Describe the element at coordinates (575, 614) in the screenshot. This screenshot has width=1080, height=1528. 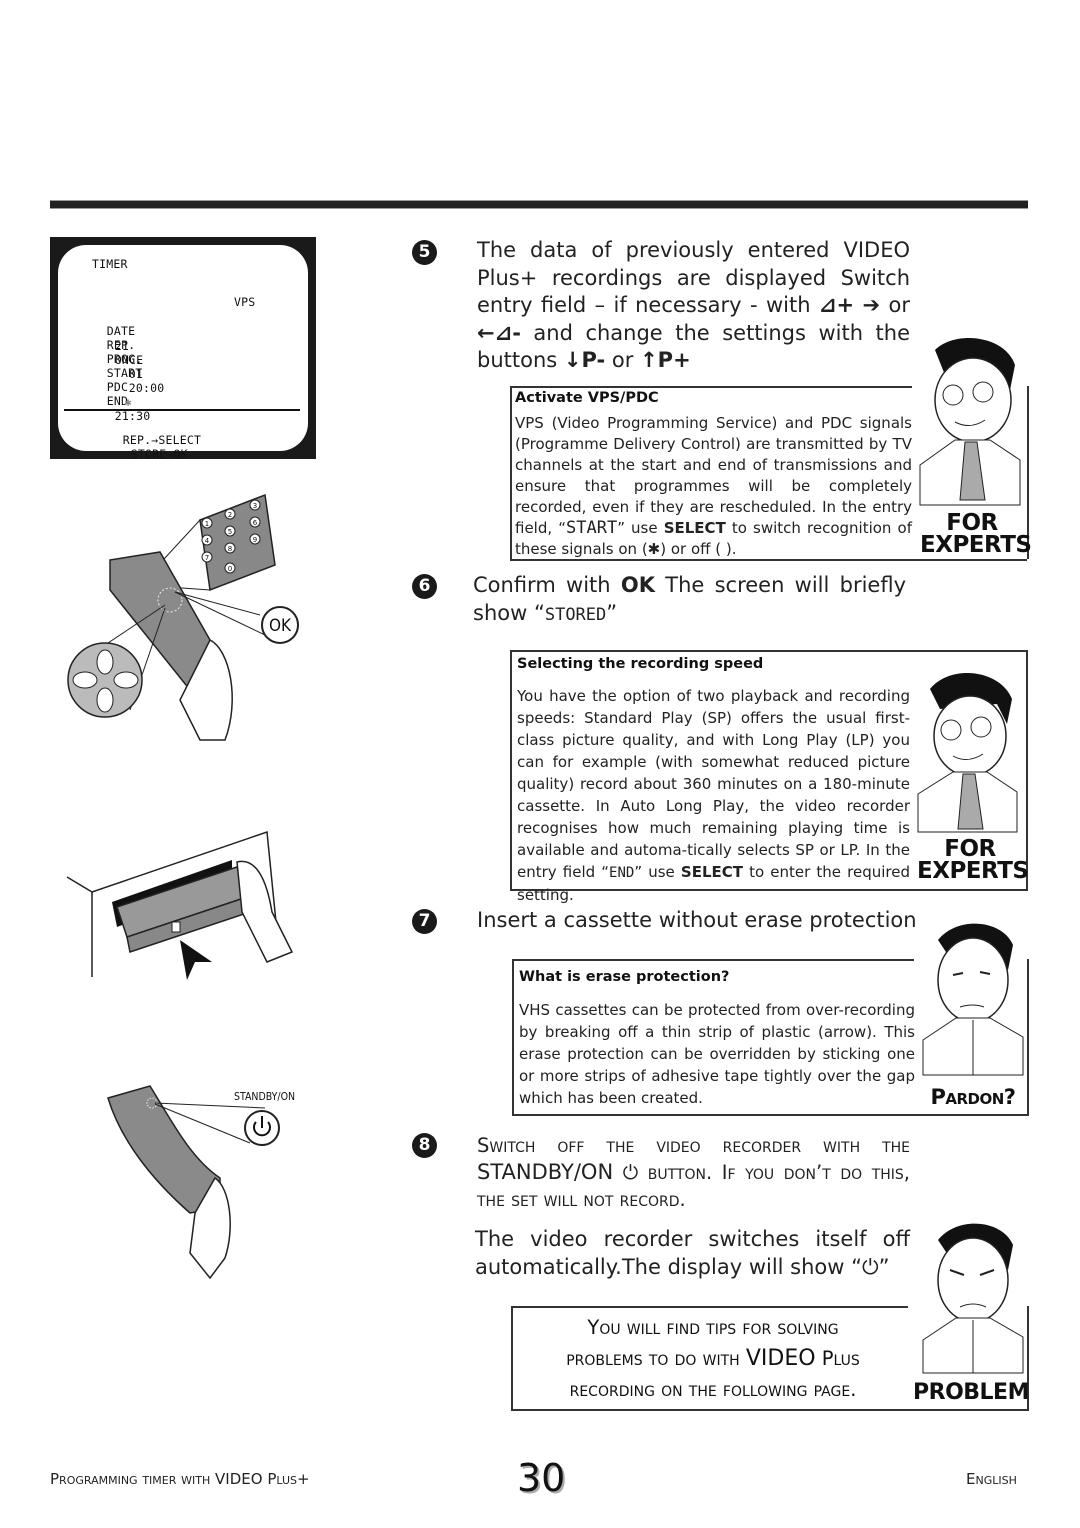
I see `stored-display-code: STORED` at that location.